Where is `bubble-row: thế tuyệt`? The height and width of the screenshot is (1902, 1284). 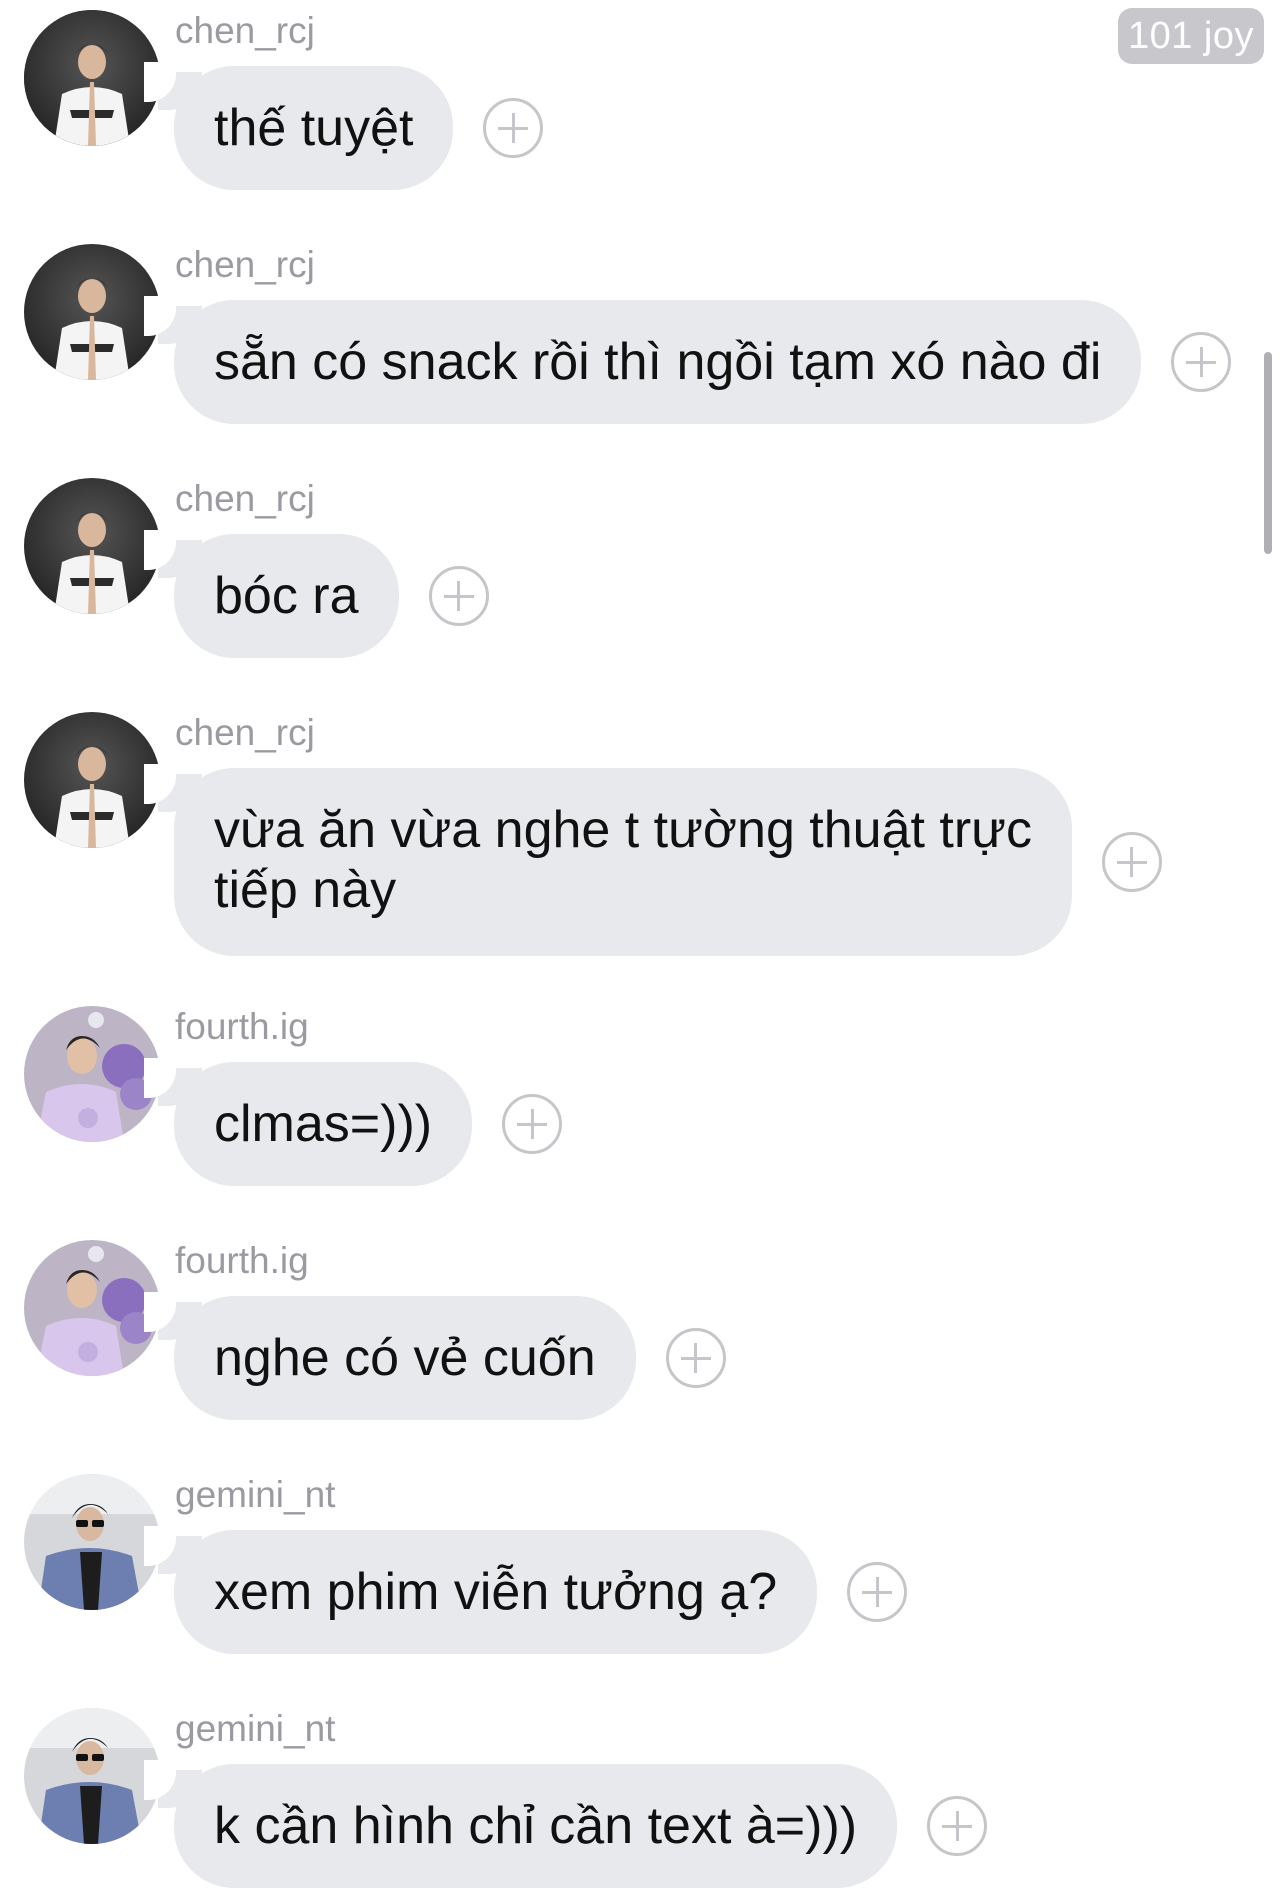
bubble-row: thế tuyệt is located at coordinates (343, 126).